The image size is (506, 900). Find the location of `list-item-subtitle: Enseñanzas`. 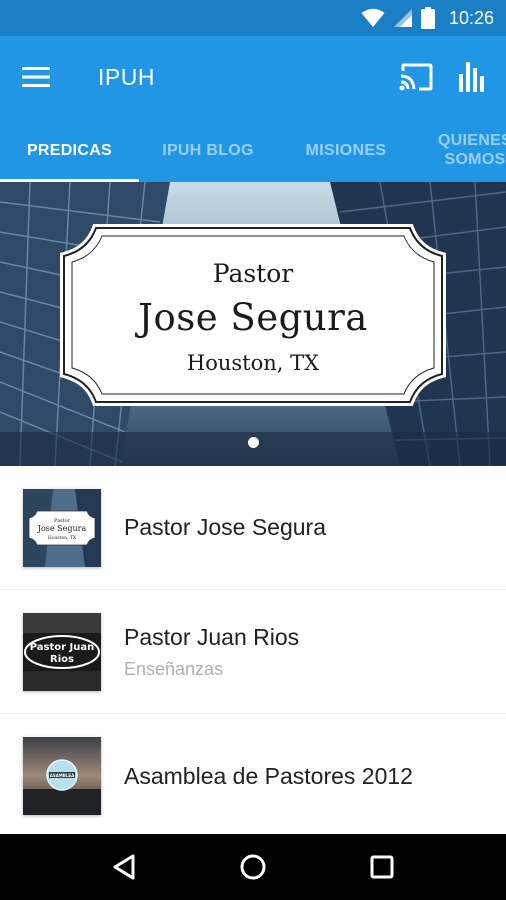

list-item-subtitle: Enseñanzas is located at coordinates (174, 668).